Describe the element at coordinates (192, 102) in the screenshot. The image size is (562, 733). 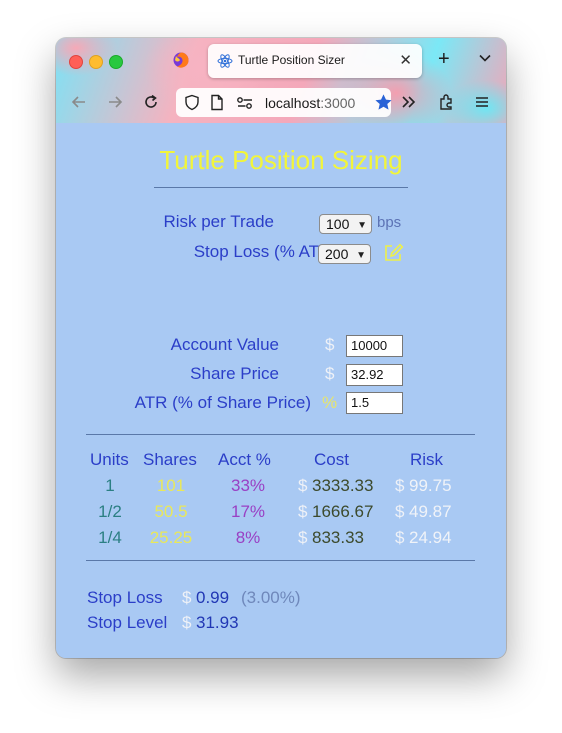
I see `shield-icon` at that location.